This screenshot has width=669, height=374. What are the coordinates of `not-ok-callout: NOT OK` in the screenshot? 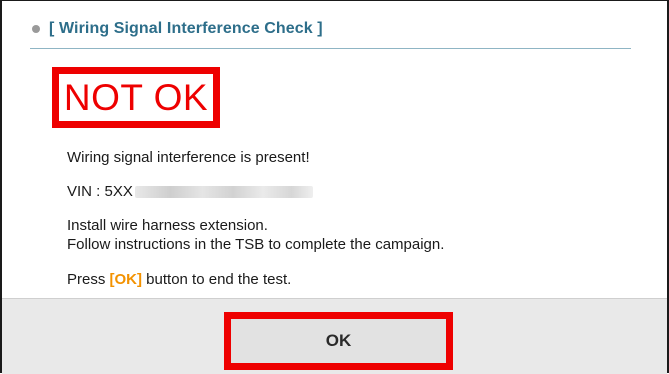 It's located at (136, 97).